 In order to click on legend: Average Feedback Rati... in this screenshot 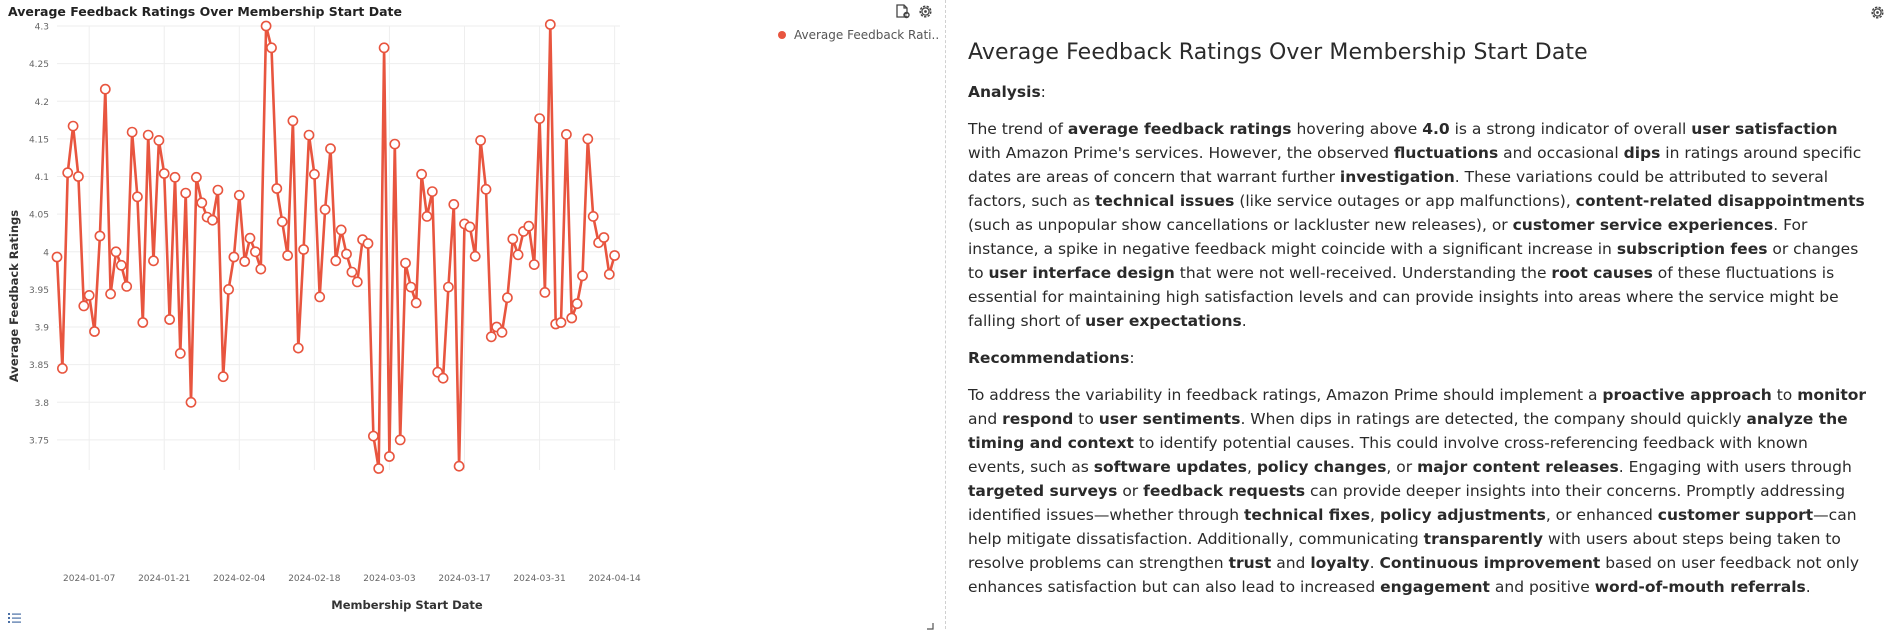, I will do `click(859, 35)`.